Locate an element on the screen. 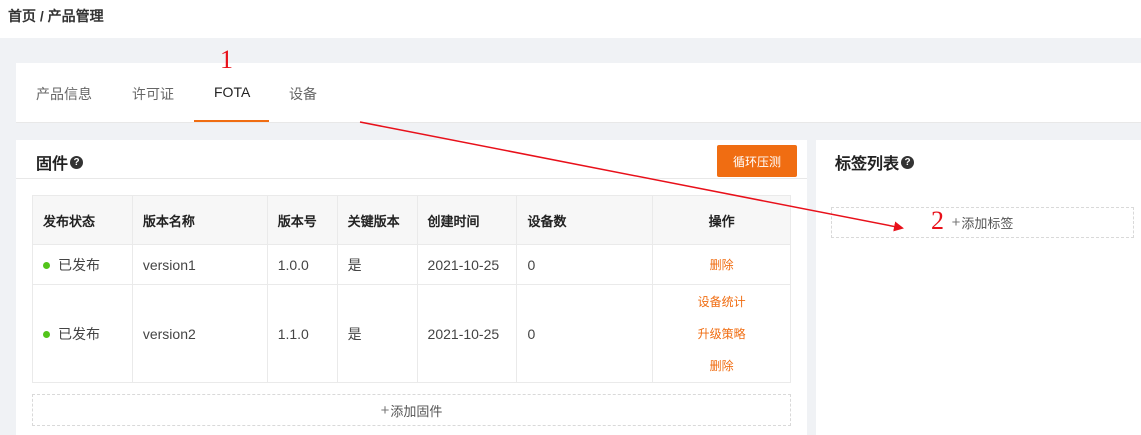 The image size is (1141, 435). upgrade-policy-link: 升级策略 is located at coordinates (721, 334).